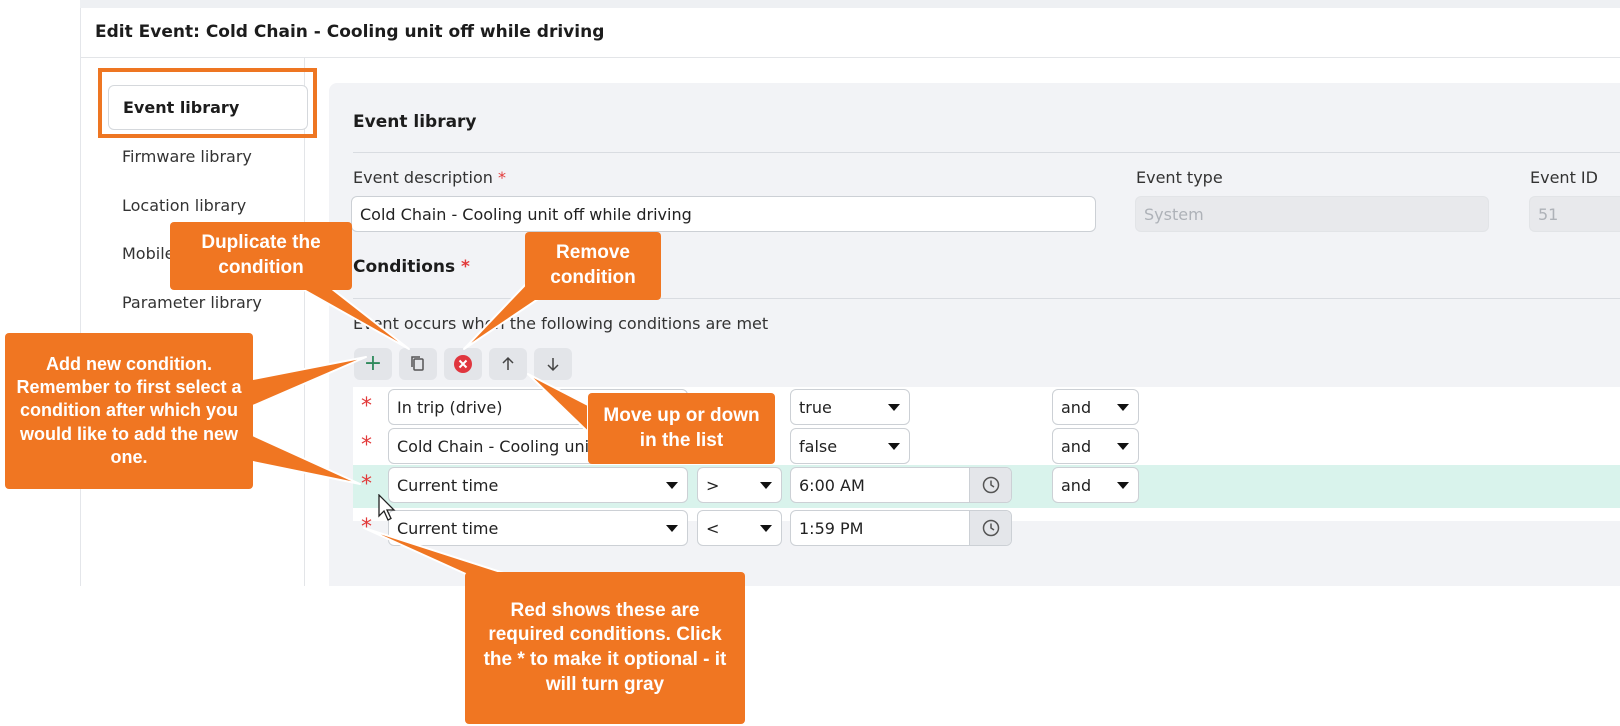 The height and width of the screenshot is (726, 1620). I want to click on callout-move: Move up or down in the list, so click(681, 428).